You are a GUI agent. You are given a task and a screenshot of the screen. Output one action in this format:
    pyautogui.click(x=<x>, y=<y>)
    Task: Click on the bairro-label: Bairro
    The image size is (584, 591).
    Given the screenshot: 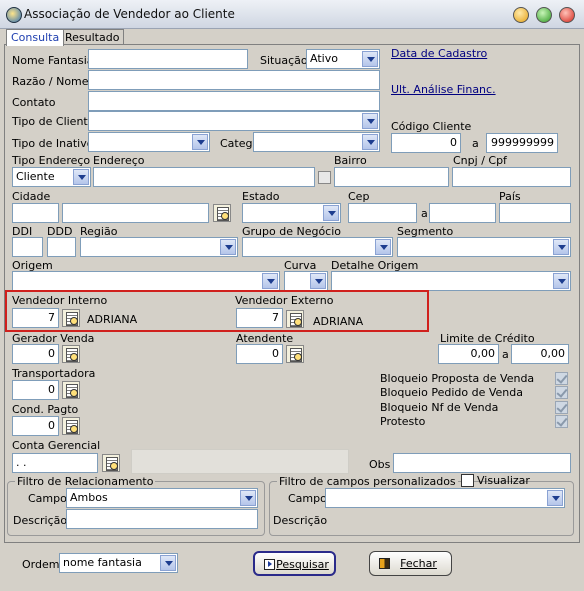 What is the action you would take?
    pyautogui.click(x=350, y=160)
    